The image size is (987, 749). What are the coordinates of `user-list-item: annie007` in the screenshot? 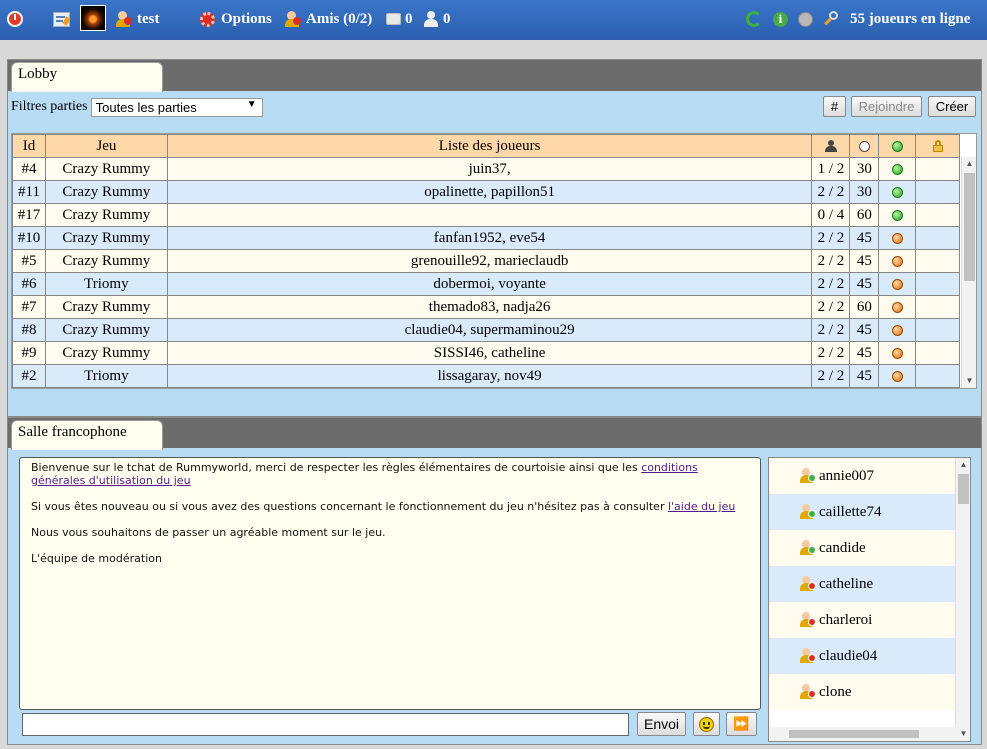 It's located at (869, 476).